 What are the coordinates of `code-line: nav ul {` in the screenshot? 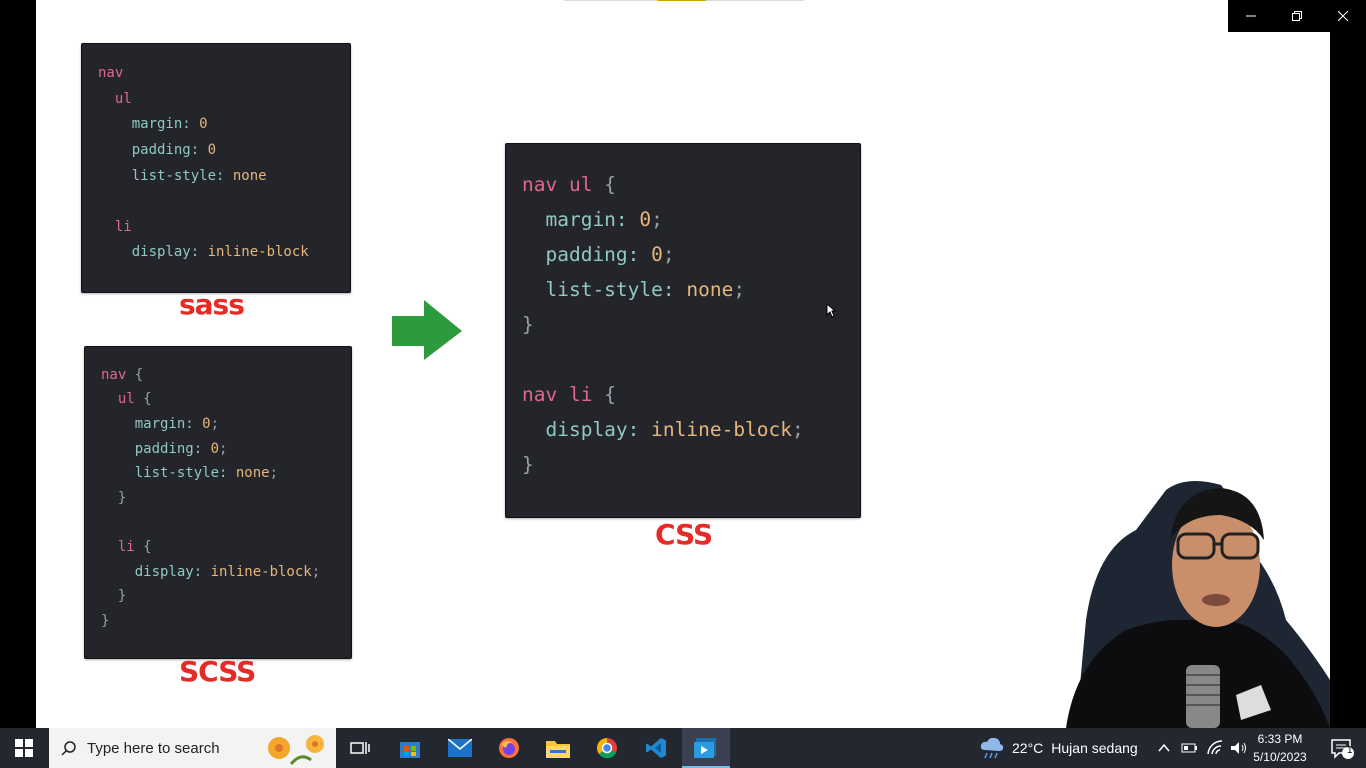 It's located at (569, 184).